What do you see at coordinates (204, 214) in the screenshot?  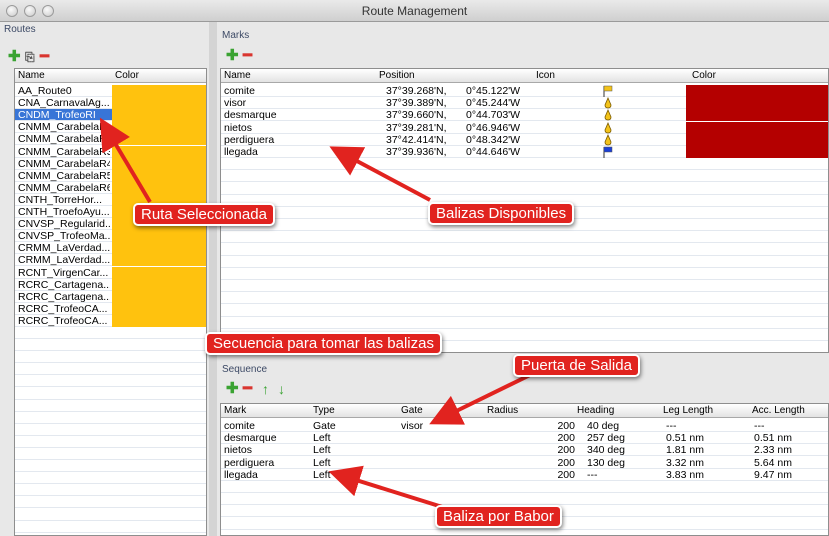 I see `callout-ruta-seleccionada: Ruta Seleccionada` at bounding box center [204, 214].